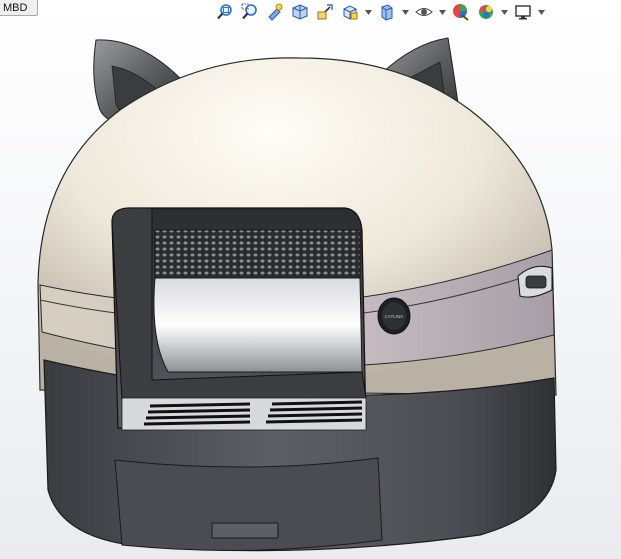  What do you see at coordinates (258, 325) in the screenshot?
I see `inner-drum` at bounding box center [258, 325].